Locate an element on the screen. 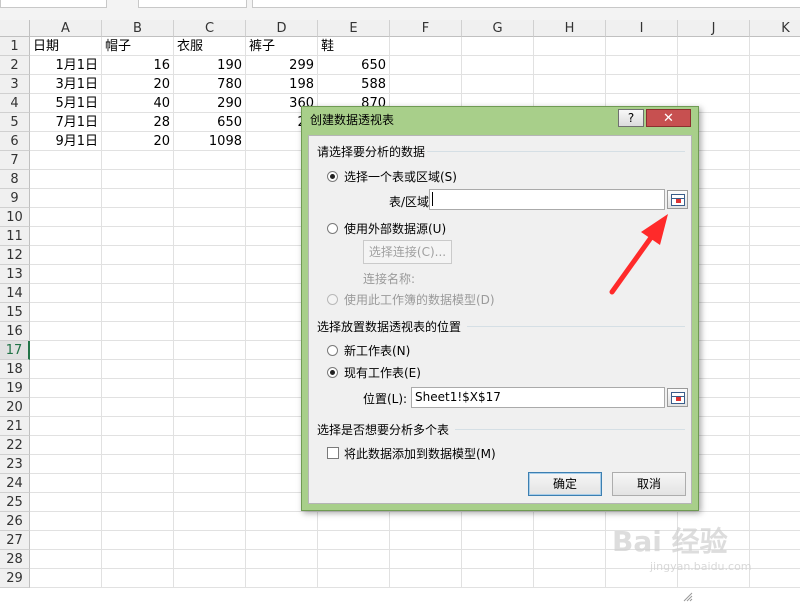 Image resolution: width=800 pixels, height=602 pixels. row-header: 26 is located at coordinates (15, 521).